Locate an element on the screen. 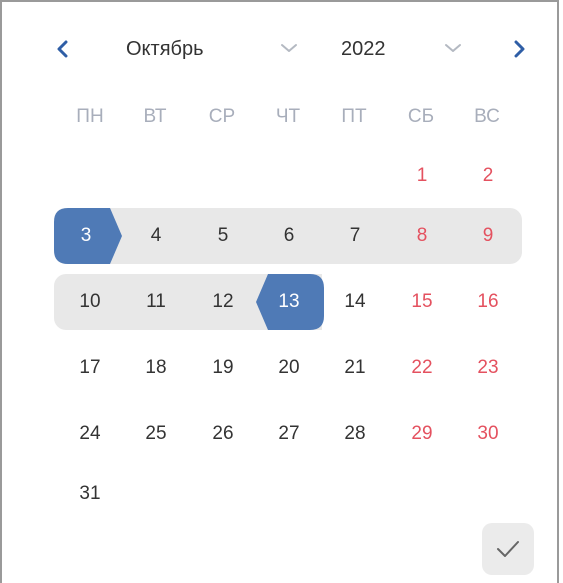 The height and width of the screenshot is (583, 563). day-cell: 7 is located at coordinates (355, 236).